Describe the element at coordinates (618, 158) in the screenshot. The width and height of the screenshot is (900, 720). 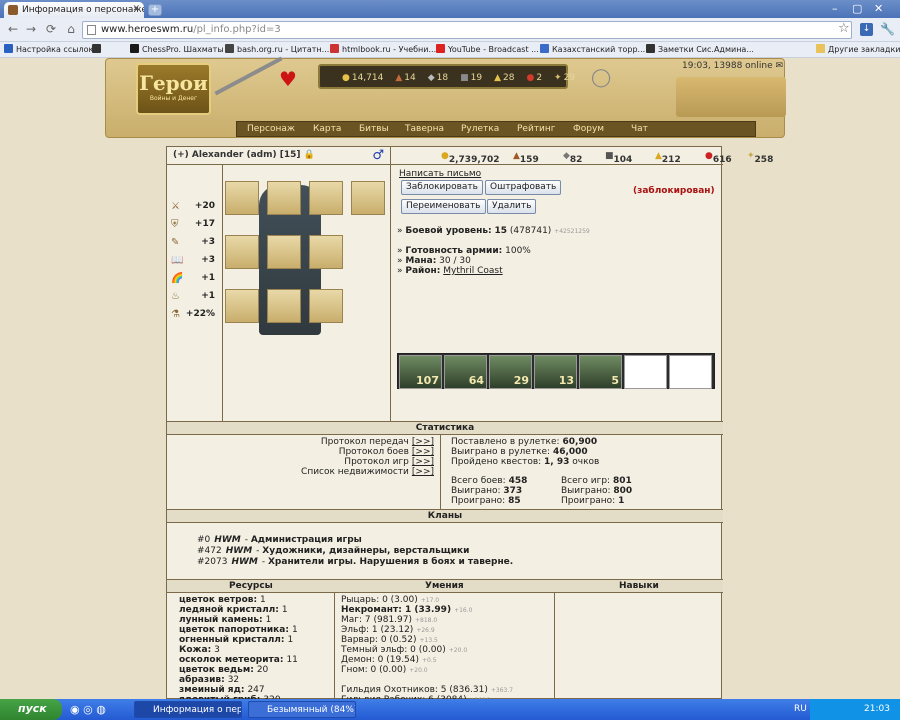
I see `player-resource: ■ 104` at that location.